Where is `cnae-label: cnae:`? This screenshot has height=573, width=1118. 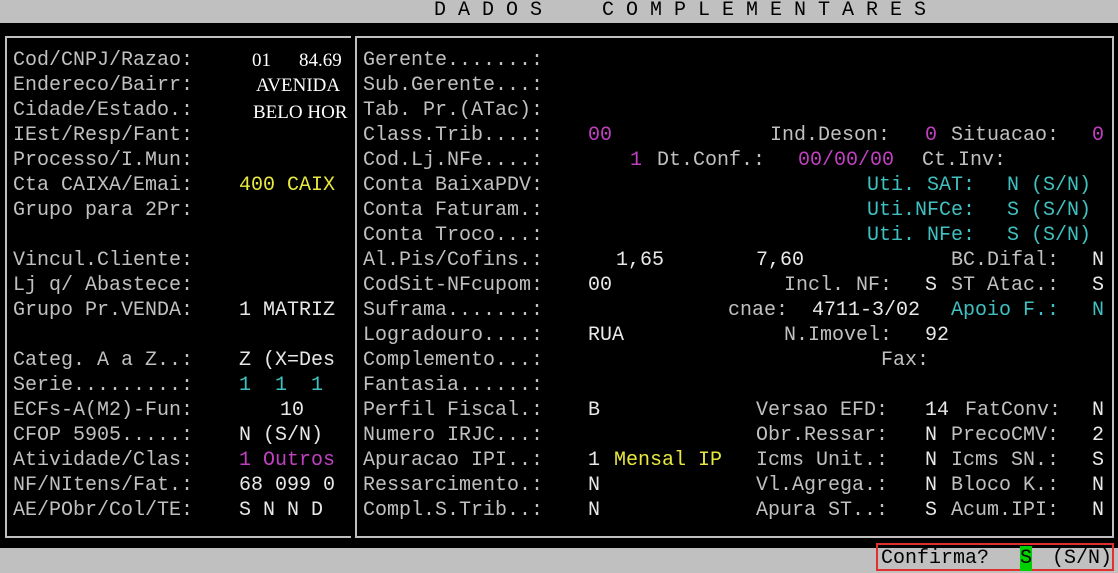 cnae-label: cnae: is located at coordinates (758, 310).